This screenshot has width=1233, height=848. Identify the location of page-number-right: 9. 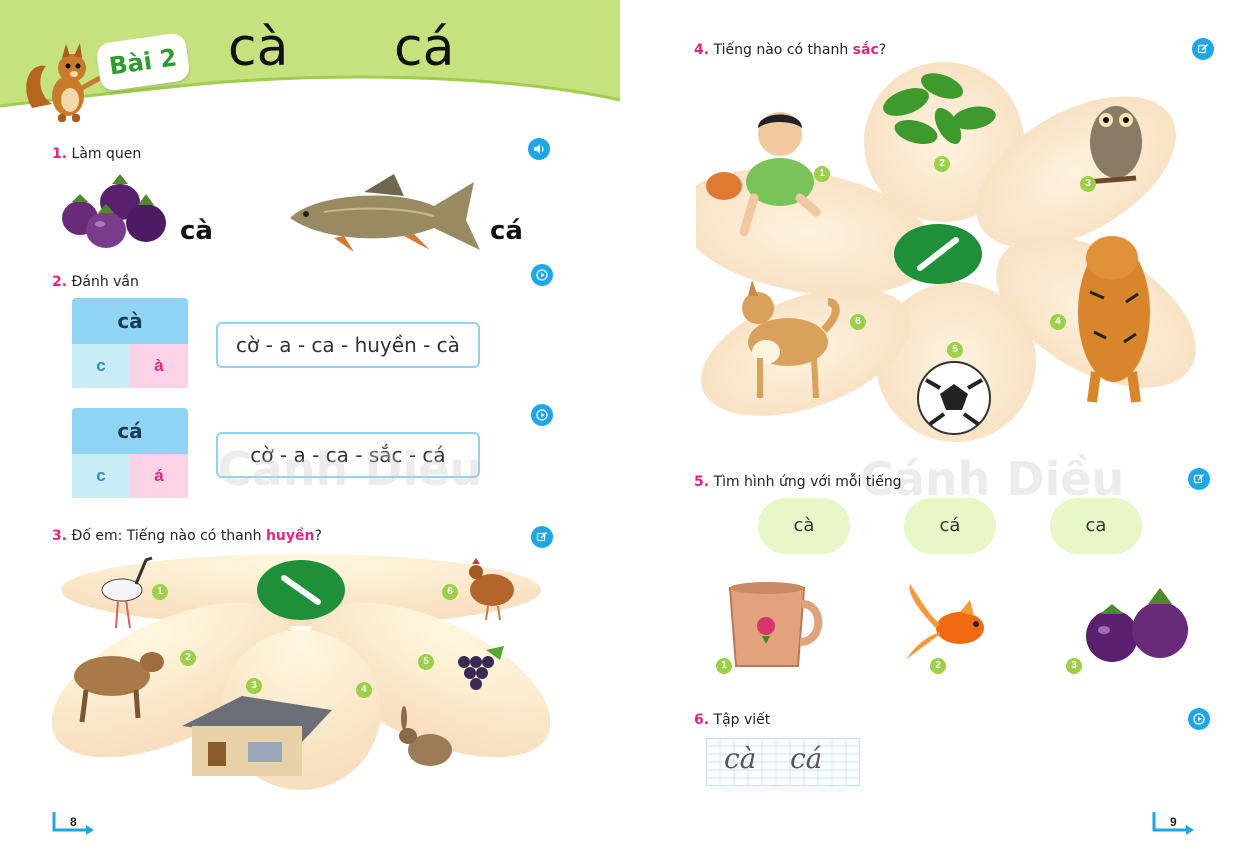
(1173, 822).